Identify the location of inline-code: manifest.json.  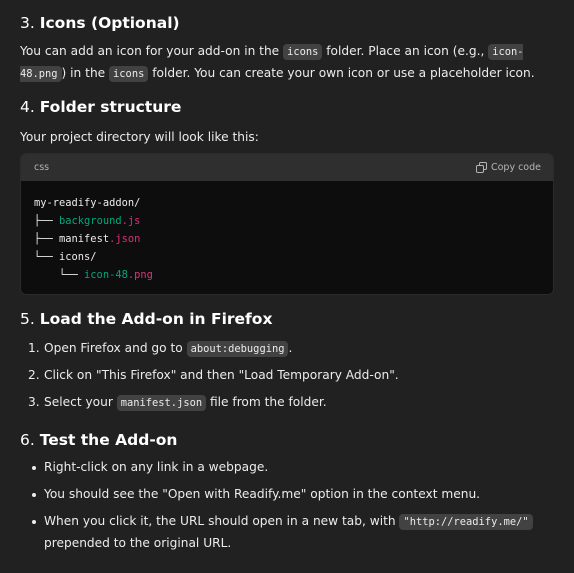
(161, 403).